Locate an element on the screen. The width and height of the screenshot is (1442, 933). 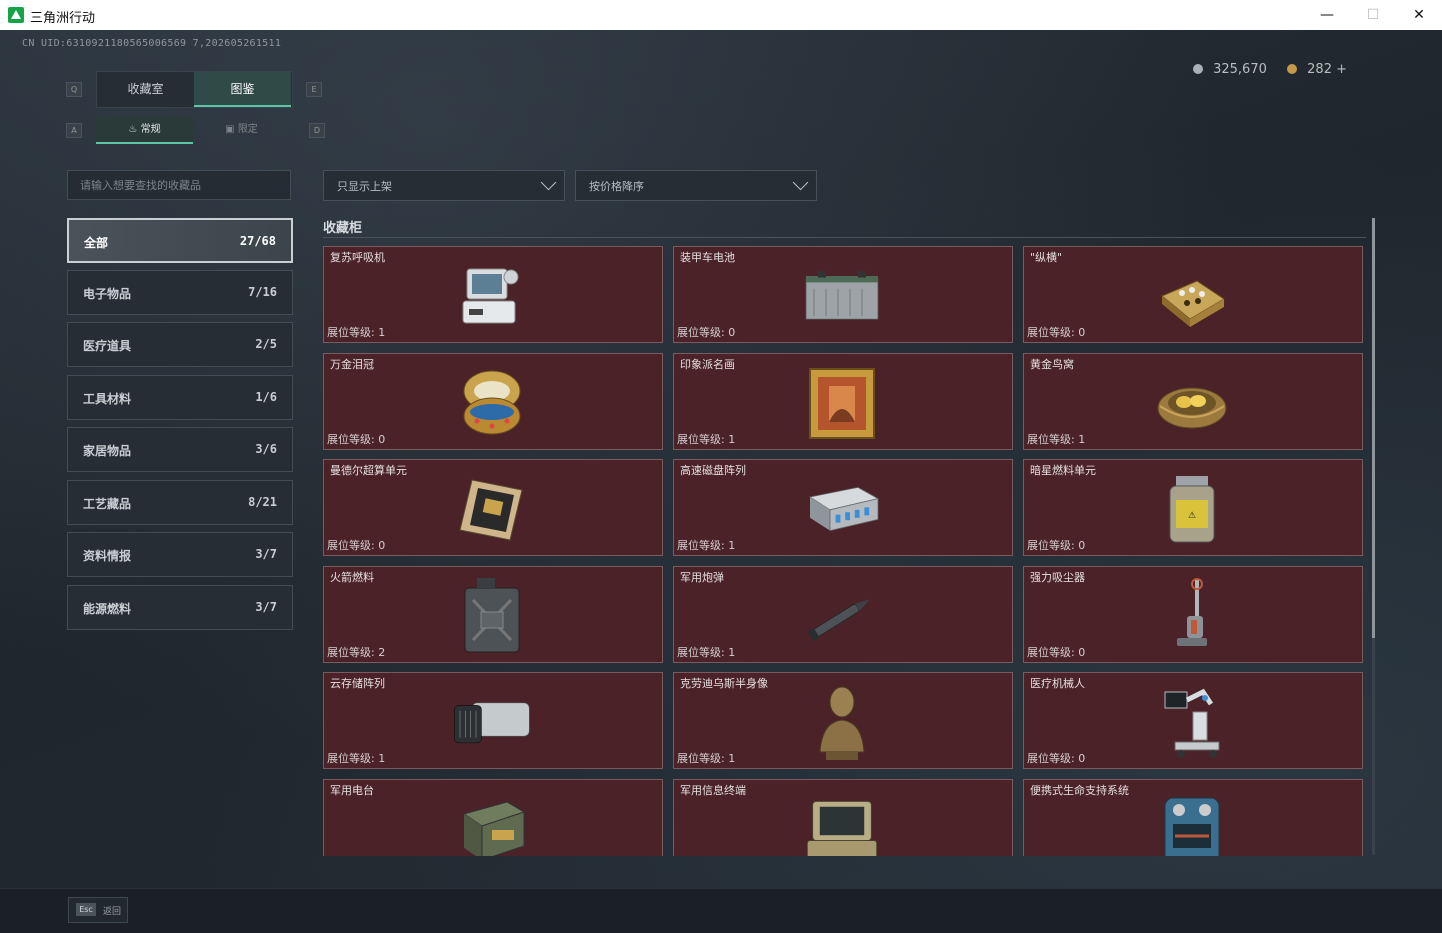
collection-item-card: 便携式生命支持系统 is located at coordinates (1193, 817).